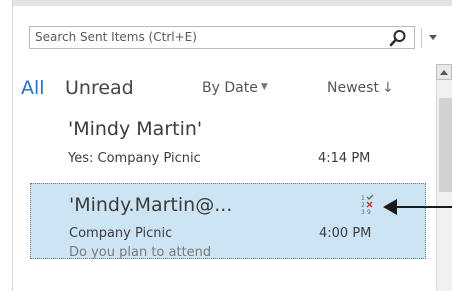 The height and width of the screenshot is (291, 452). Describe the element at coordinates (140, 252) in the screenshot. I see `message-preview: Do you plan to attend` at that location.